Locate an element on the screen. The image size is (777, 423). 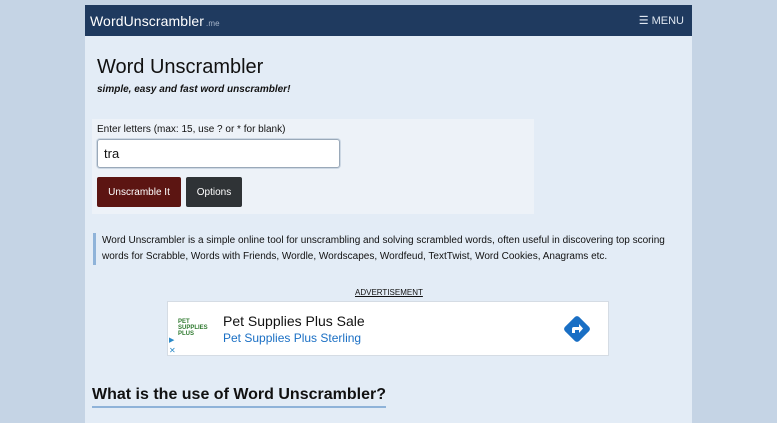
menu-button: ☰ MENU is located at coordinates (661, 21).